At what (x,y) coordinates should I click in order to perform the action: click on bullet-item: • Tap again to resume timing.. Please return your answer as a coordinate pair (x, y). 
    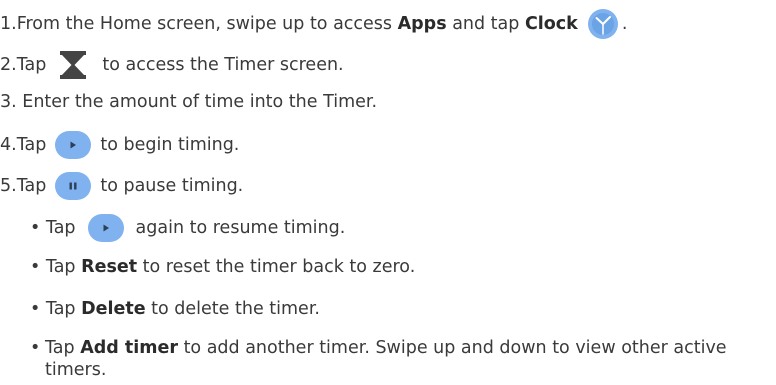
    Looking at the image, I should click on (187, 228).